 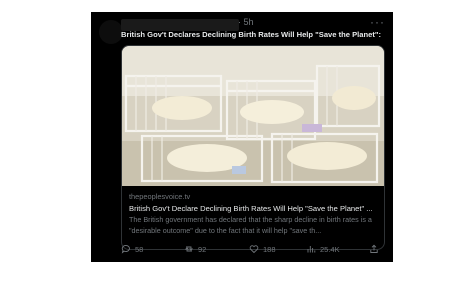 I want to click on share-icon, so click(x=374, y=248).